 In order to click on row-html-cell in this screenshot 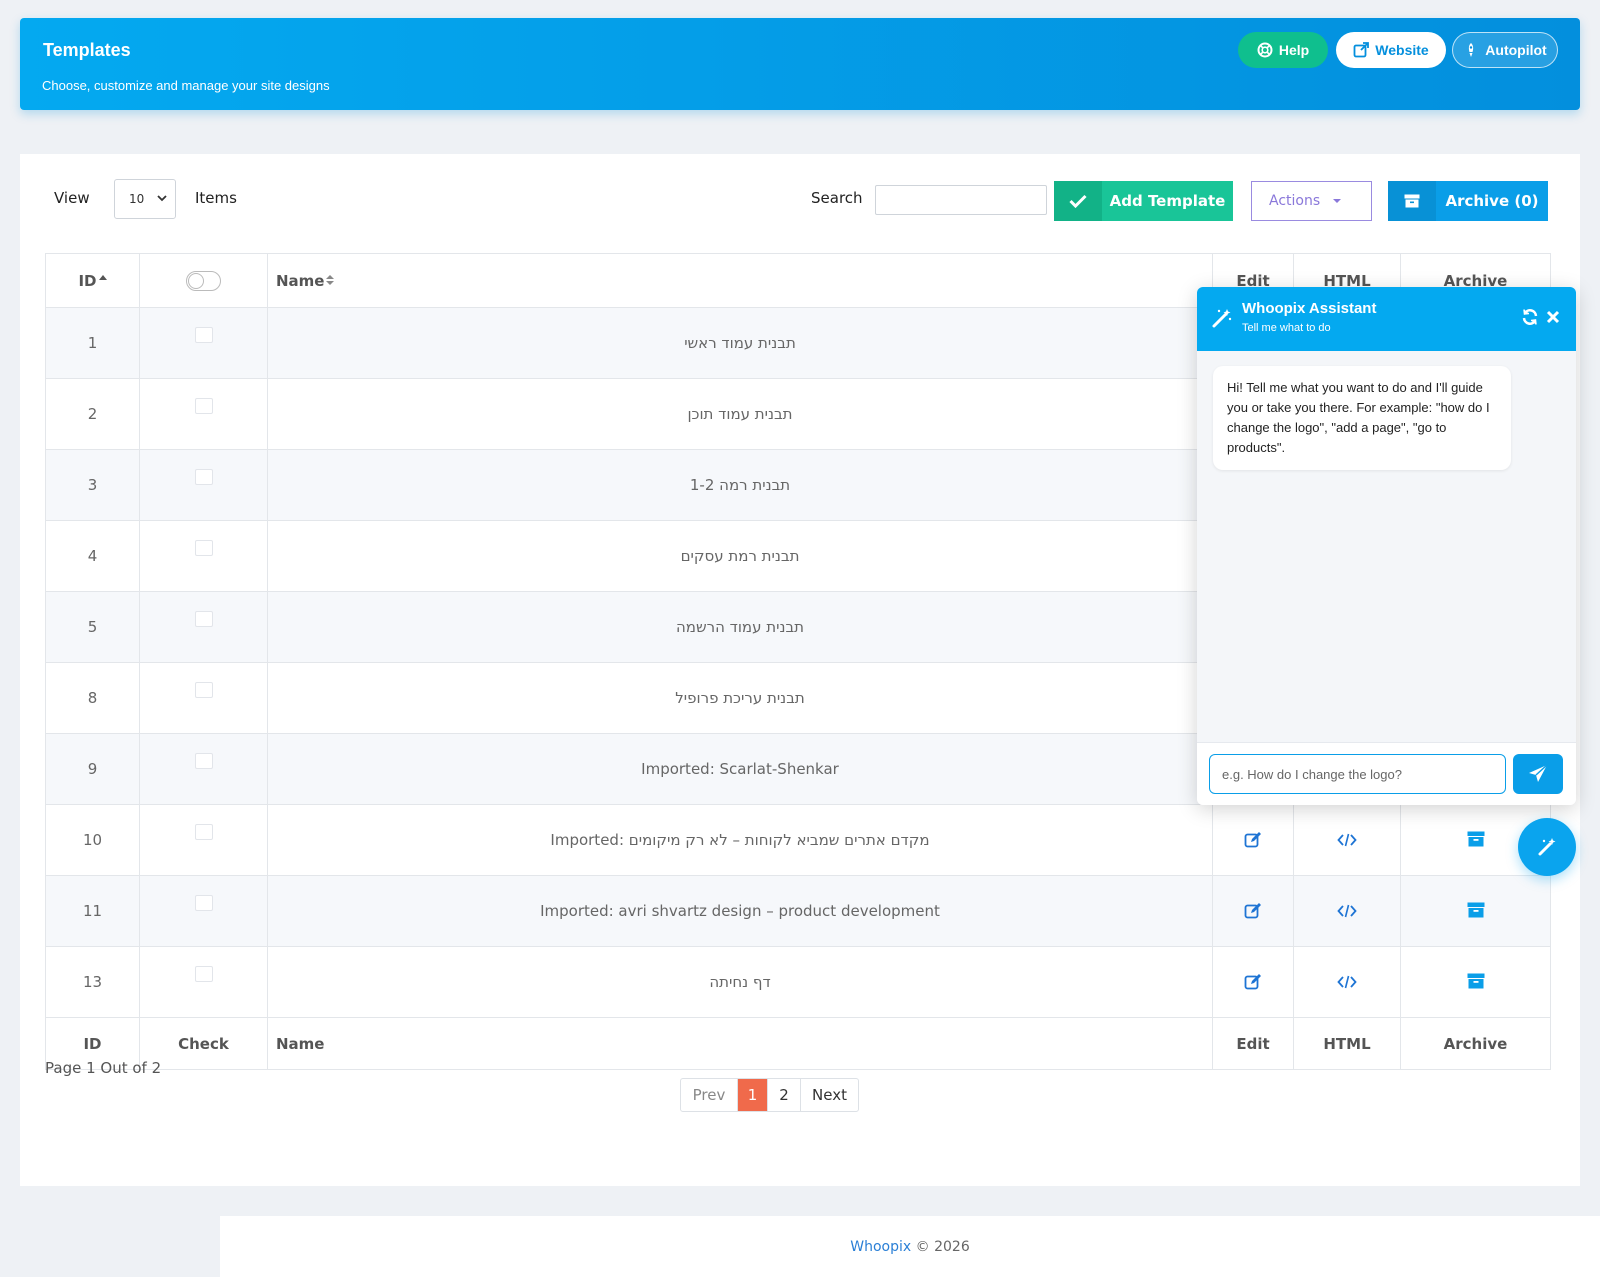, I will do `click(1347, 840)`.